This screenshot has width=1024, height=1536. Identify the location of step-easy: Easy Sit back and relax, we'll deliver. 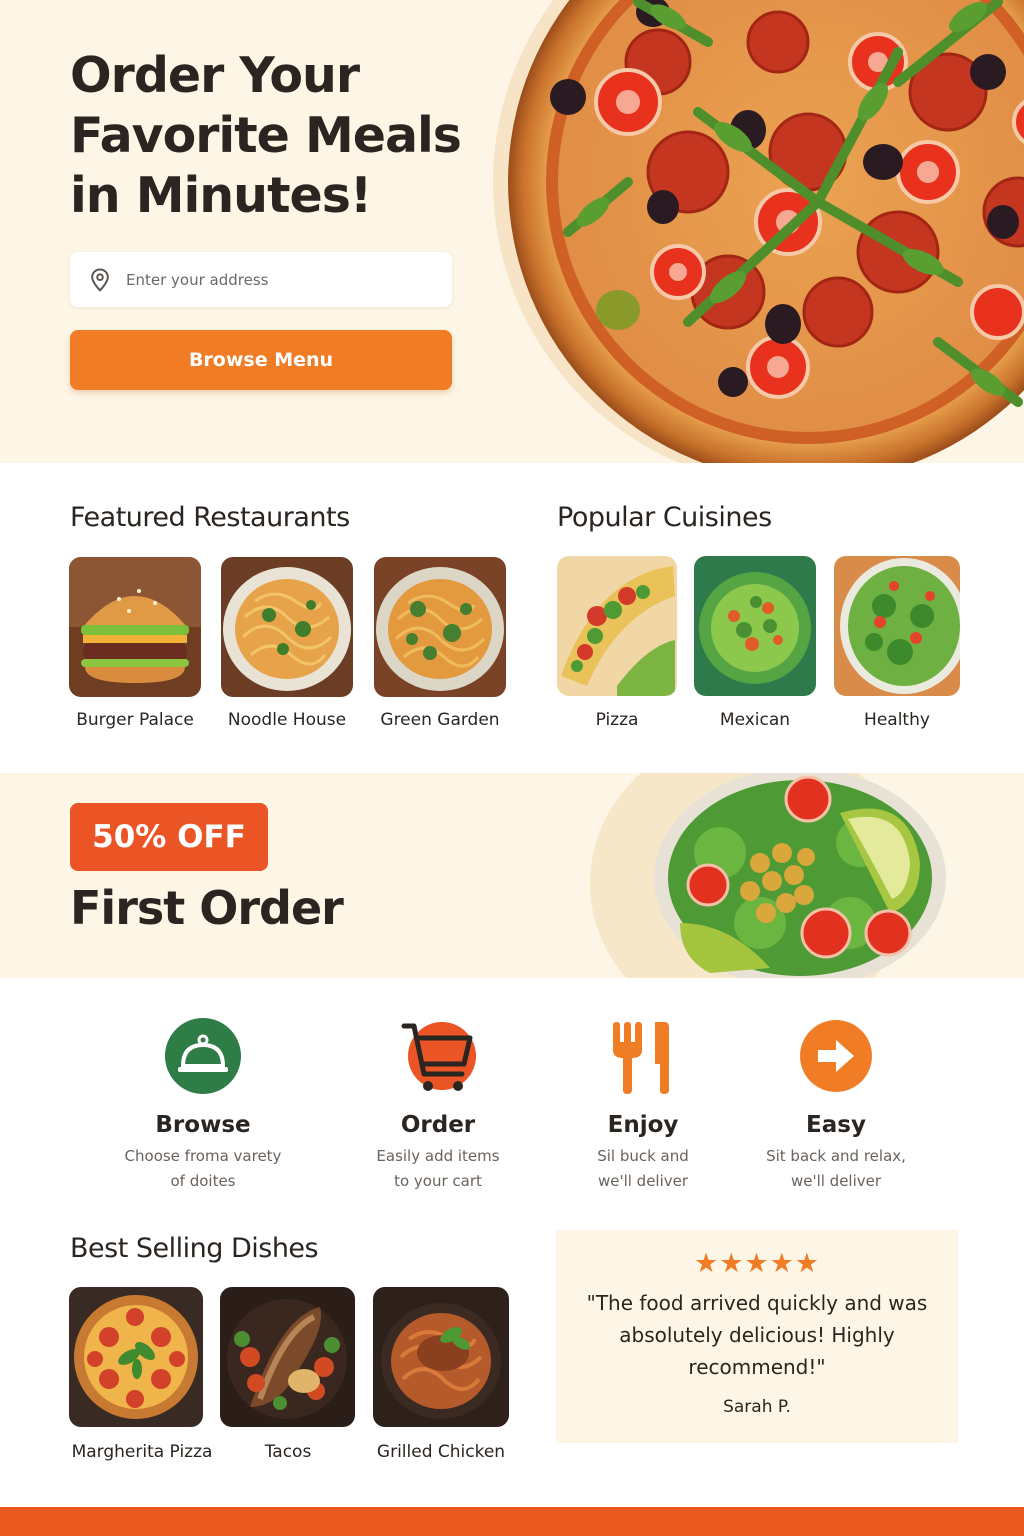
(836, 1106).